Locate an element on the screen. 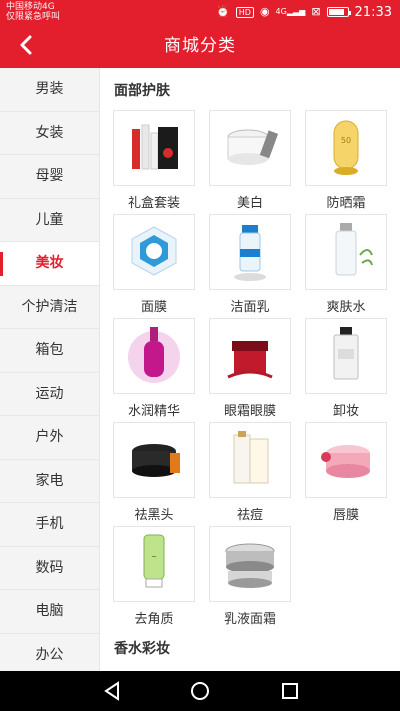 This screenshot has height=711, width=400. lotion-cream-icon is located at coordinates (250, 564).